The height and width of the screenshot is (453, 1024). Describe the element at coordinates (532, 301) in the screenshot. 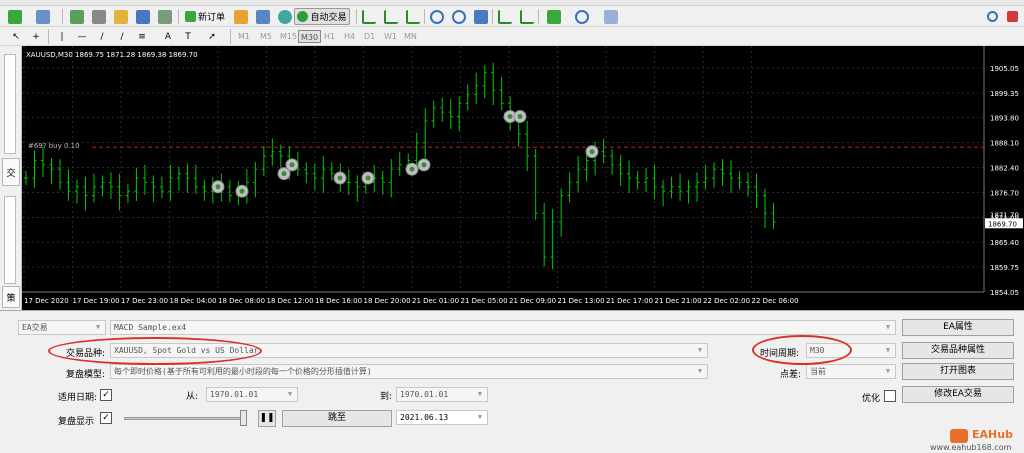

I see `x-tick-label: 21 Dec 09:00` at that location.